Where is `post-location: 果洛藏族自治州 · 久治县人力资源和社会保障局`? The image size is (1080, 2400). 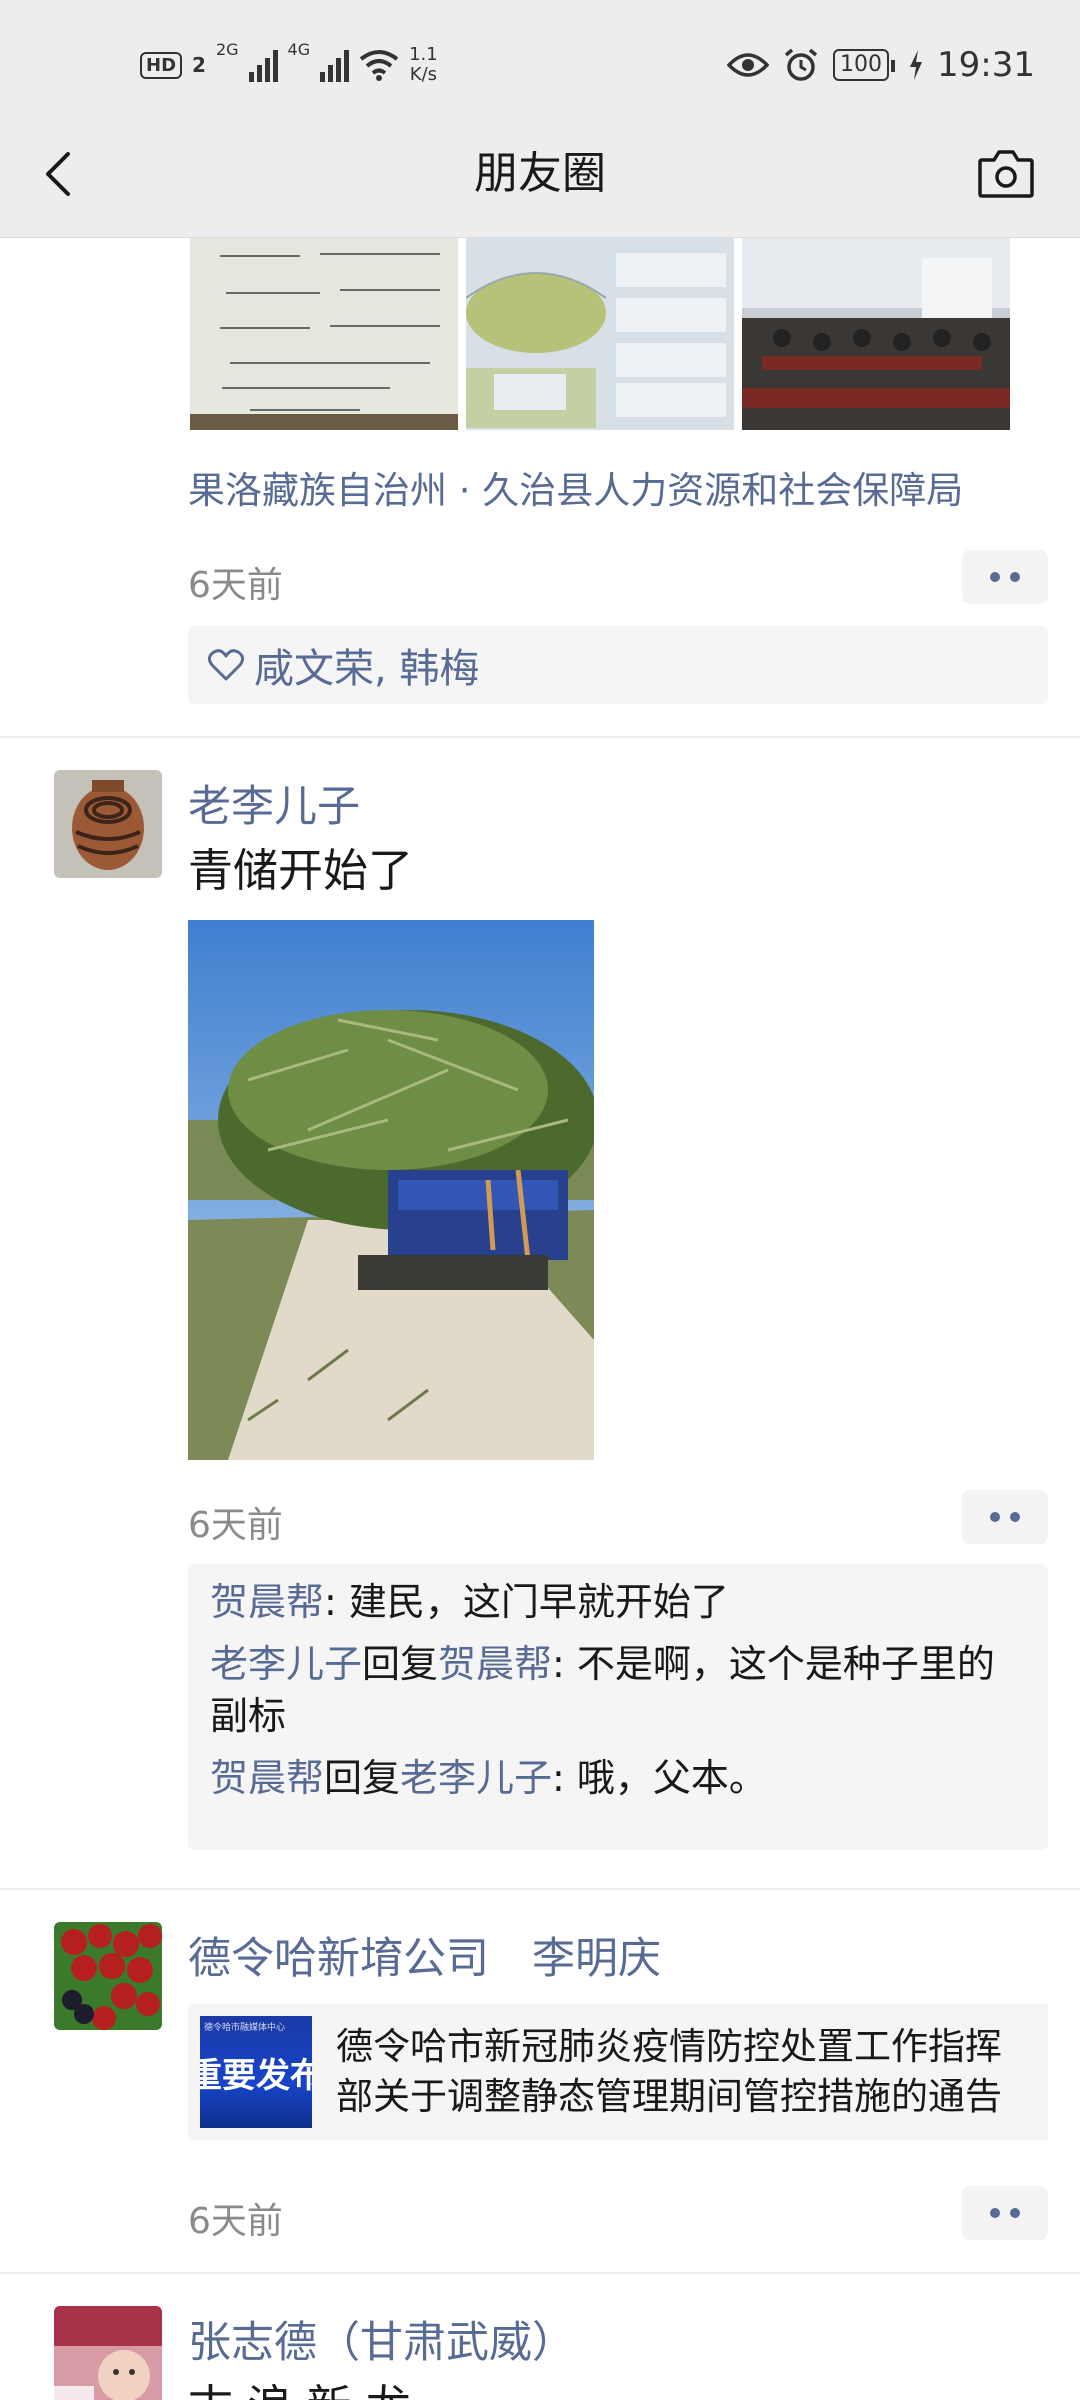 post-location: 果洛藏族自治州 · 久治县人力资源和社会保障局 is located at coordinates (575, 487).